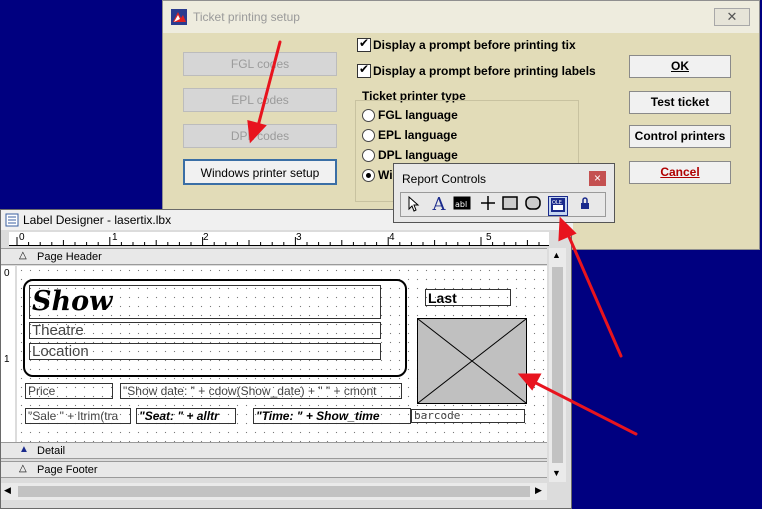 The height and width of the screenshot is (509, 762). I want to click on arrow-to-ole-tool, so click(590, 287).